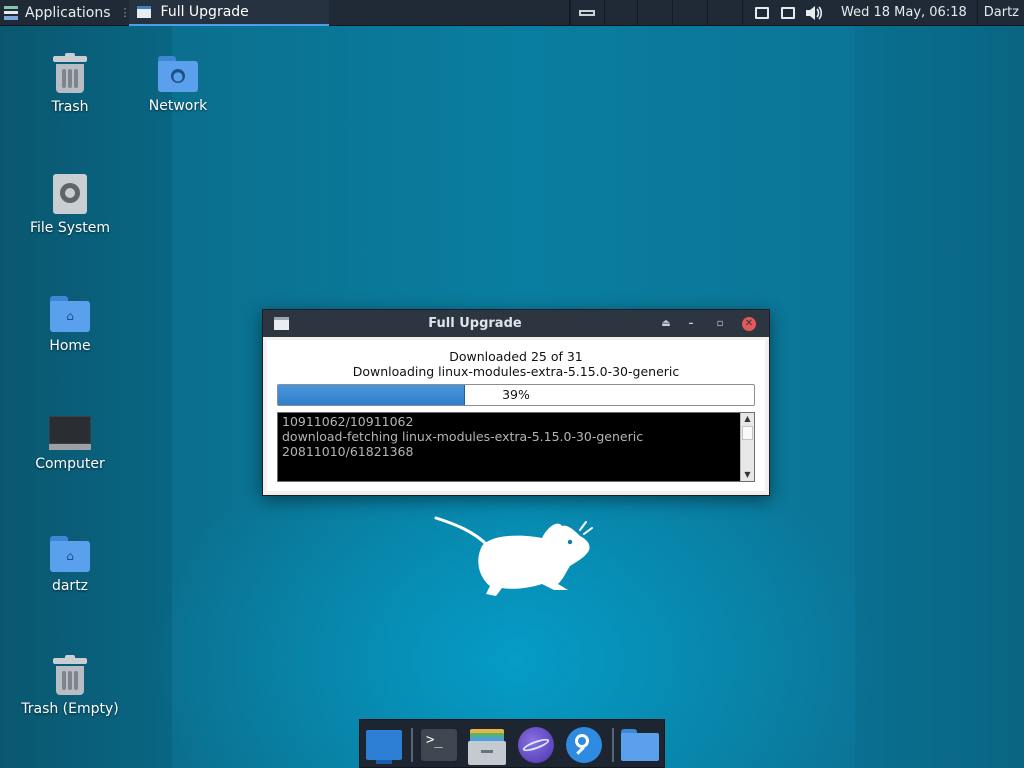 This screenshot has height=768, width=1024. I want to click on user-folder-icon: ⌂, so click(70, 554).